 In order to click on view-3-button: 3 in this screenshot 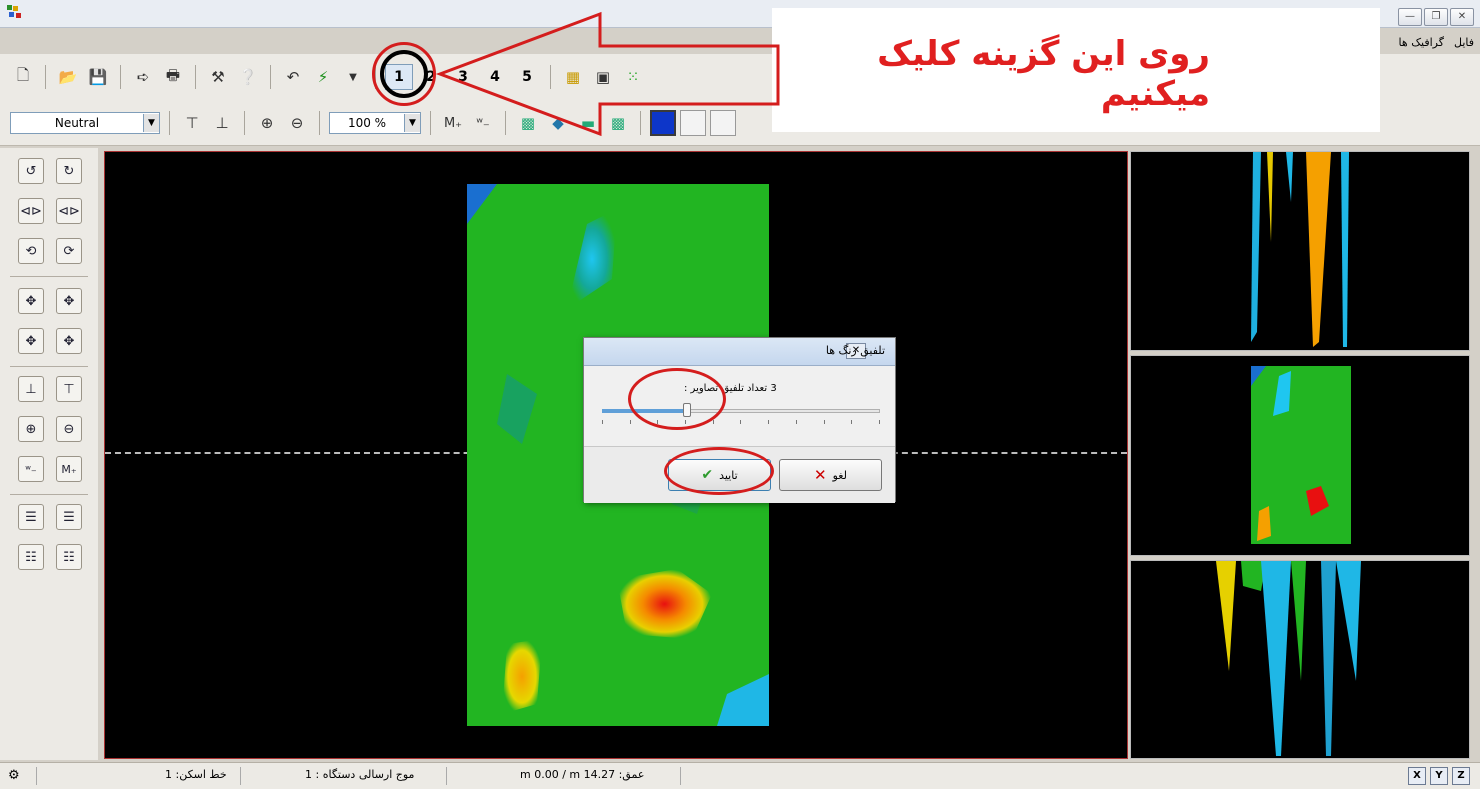, I will do `click(463, 77)`.